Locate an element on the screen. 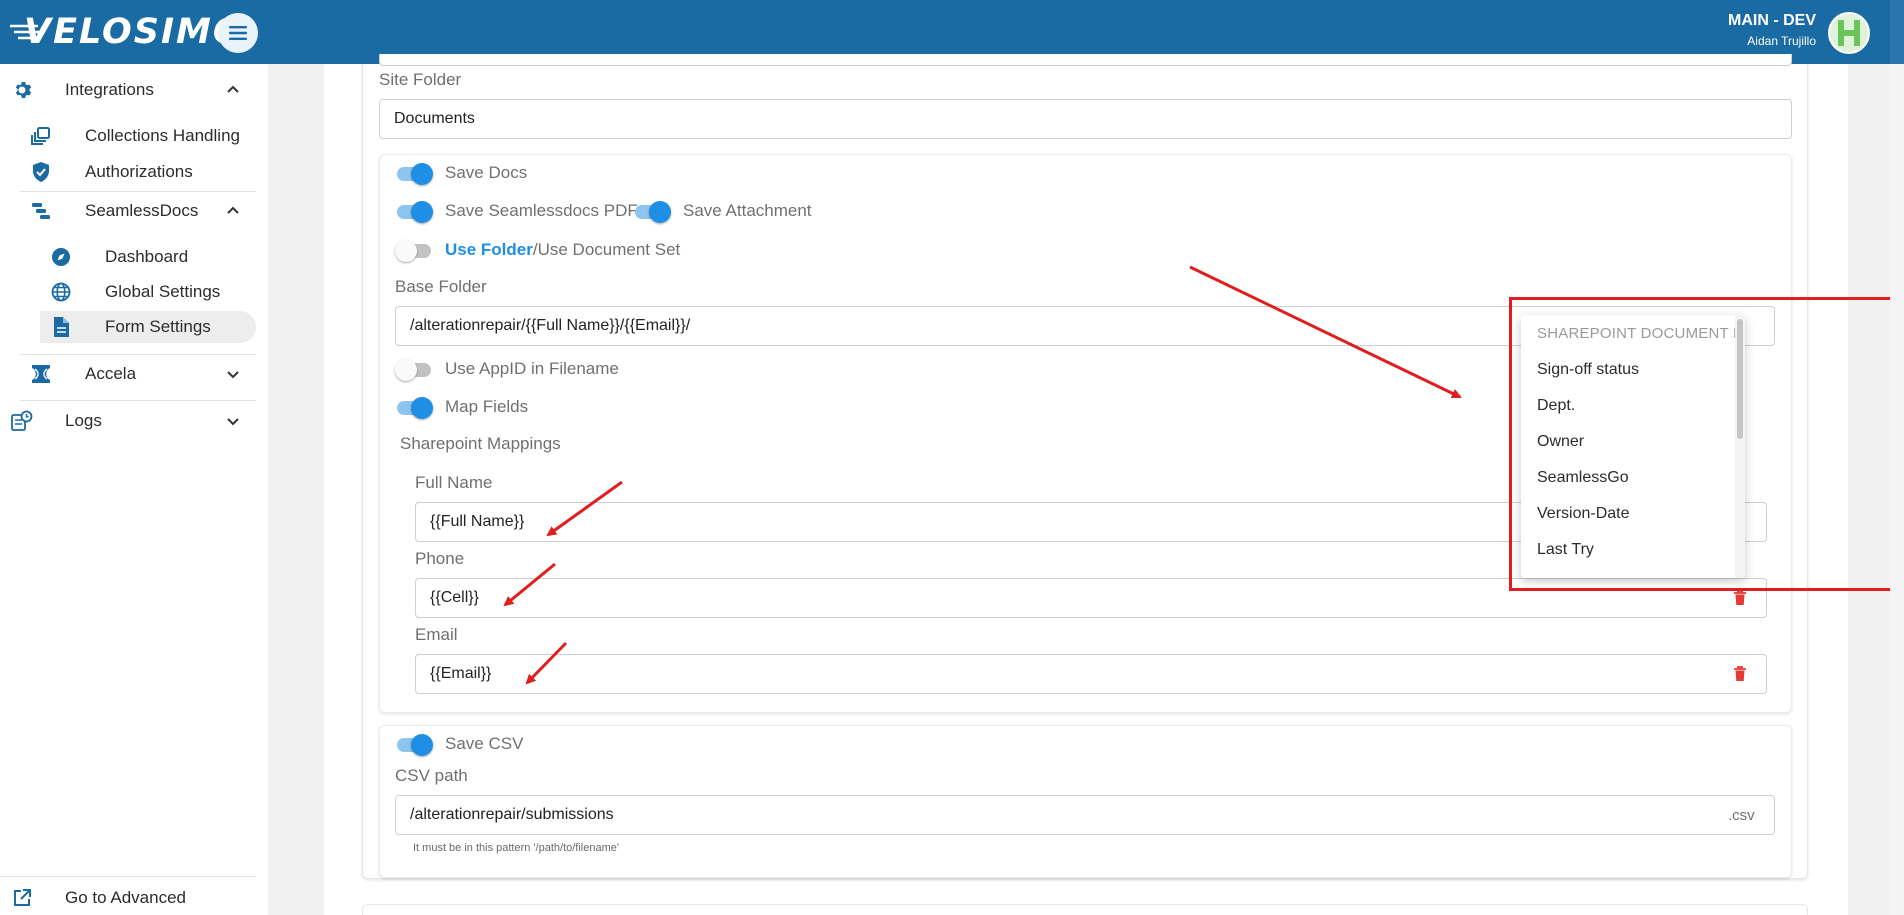 This screenshot has height=915, width=1904. scrollbar-top is located at coordinates (1897, 32).